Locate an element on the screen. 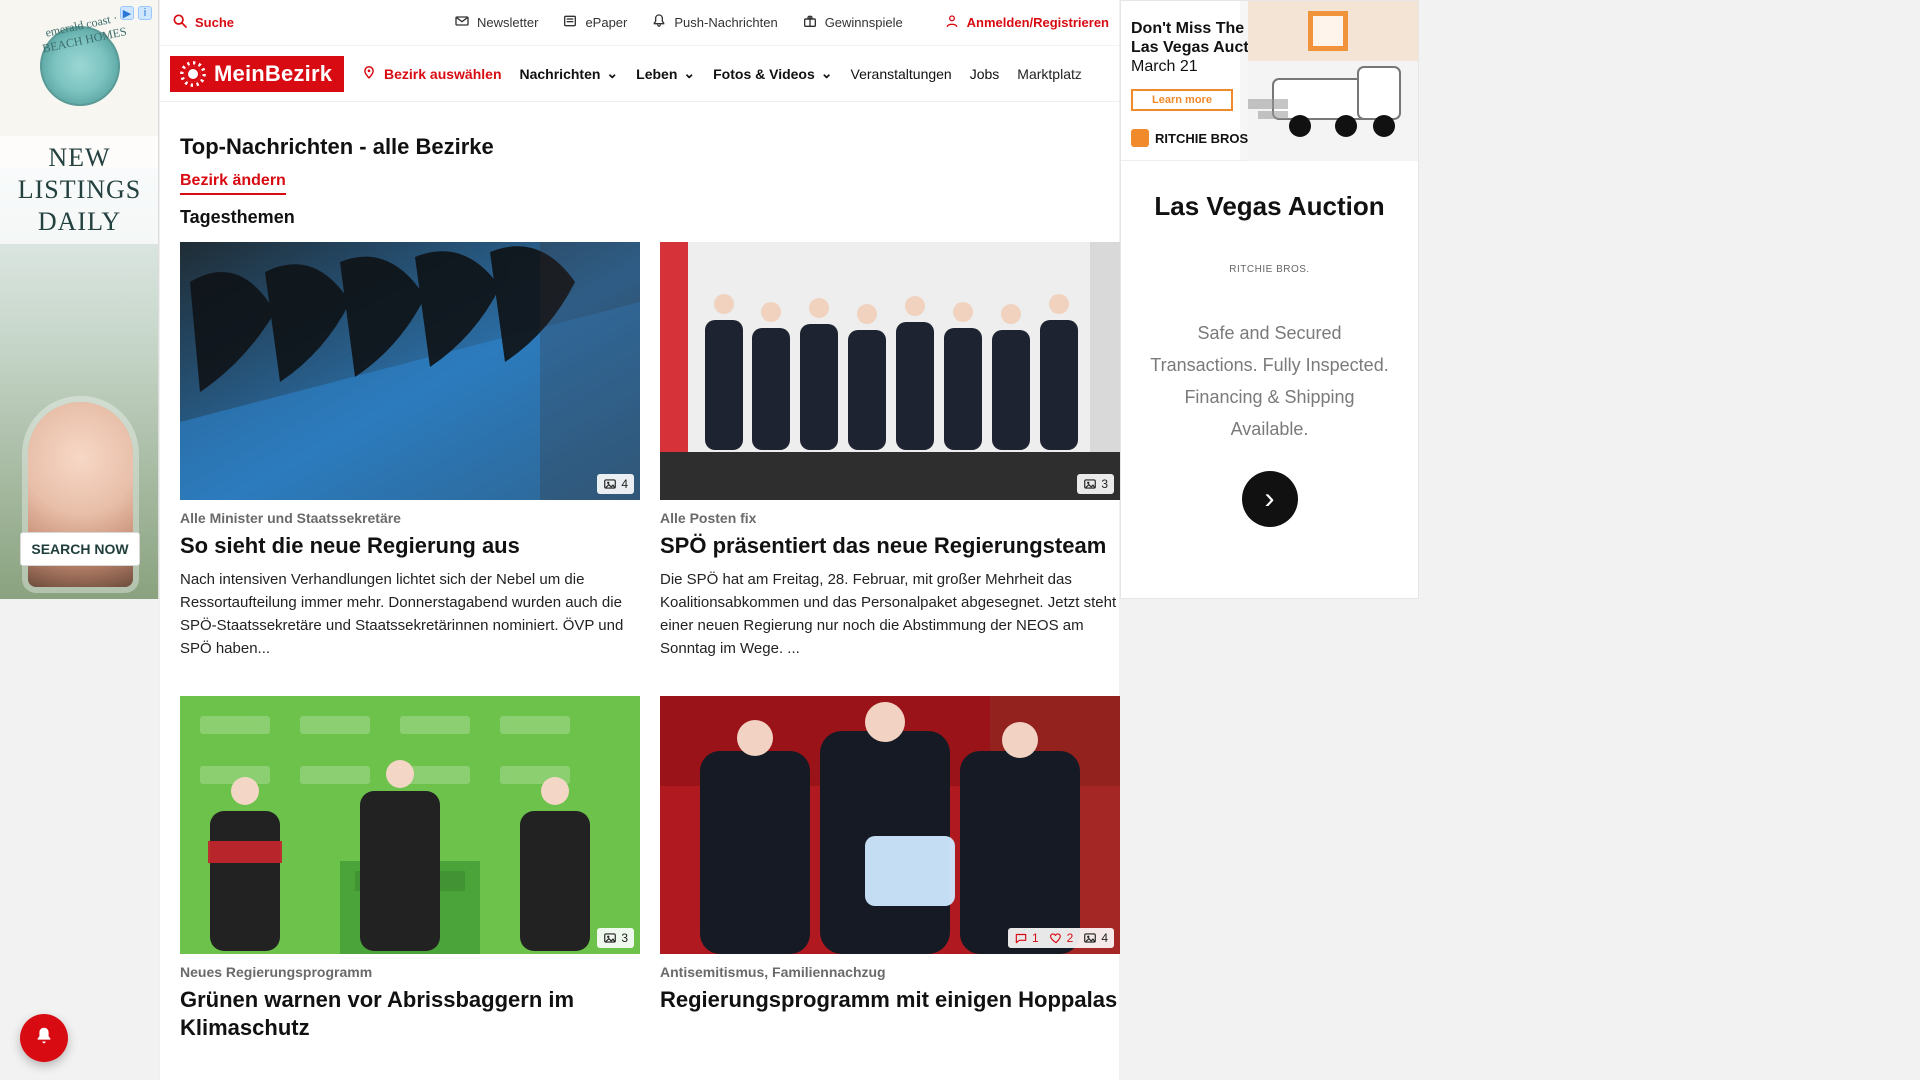  gewinnspiele-link: Gewinnspiele is located at coordinates (852, 22).